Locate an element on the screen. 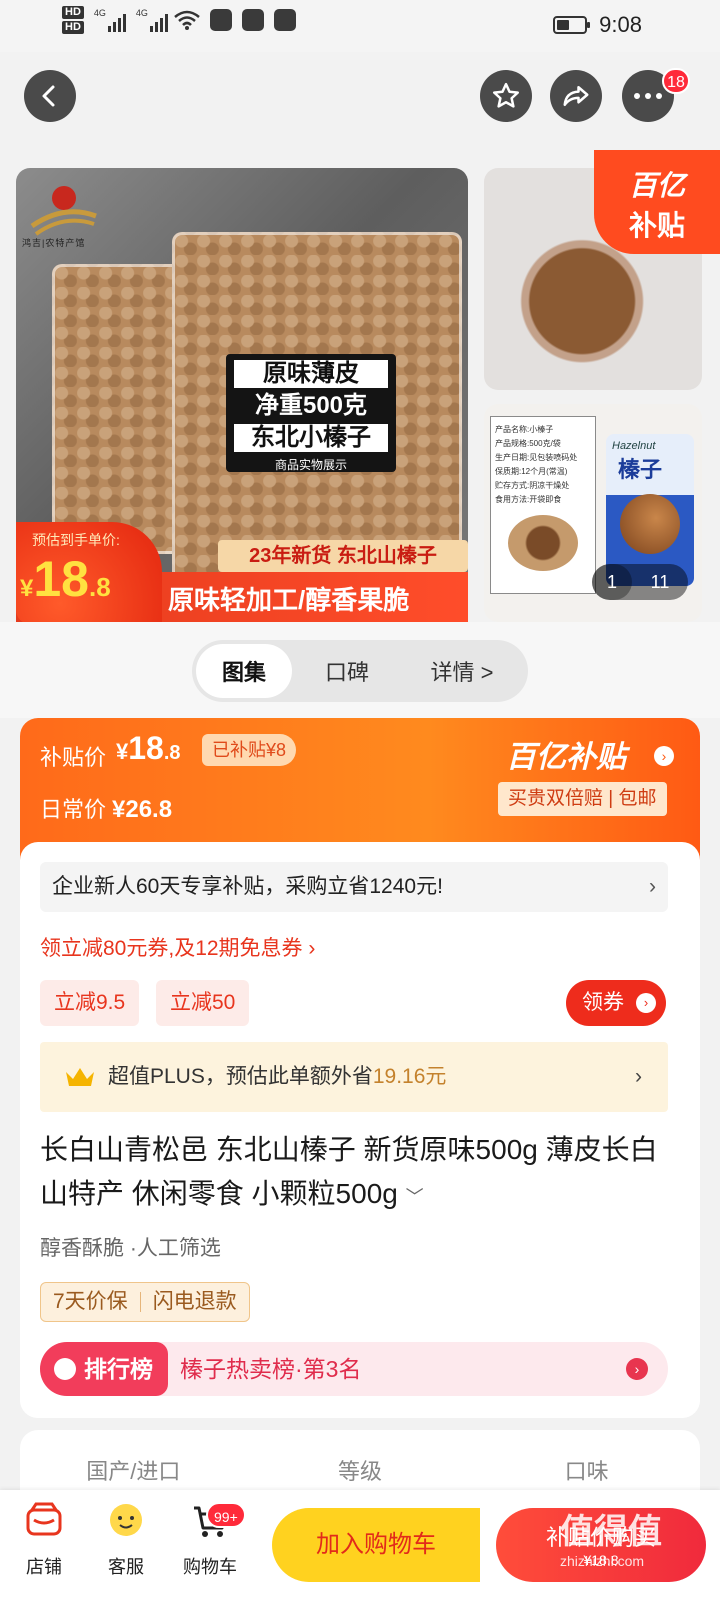 The height and width of the screenshot is (1600, 720). back-button is located at coordinates (50, 96).